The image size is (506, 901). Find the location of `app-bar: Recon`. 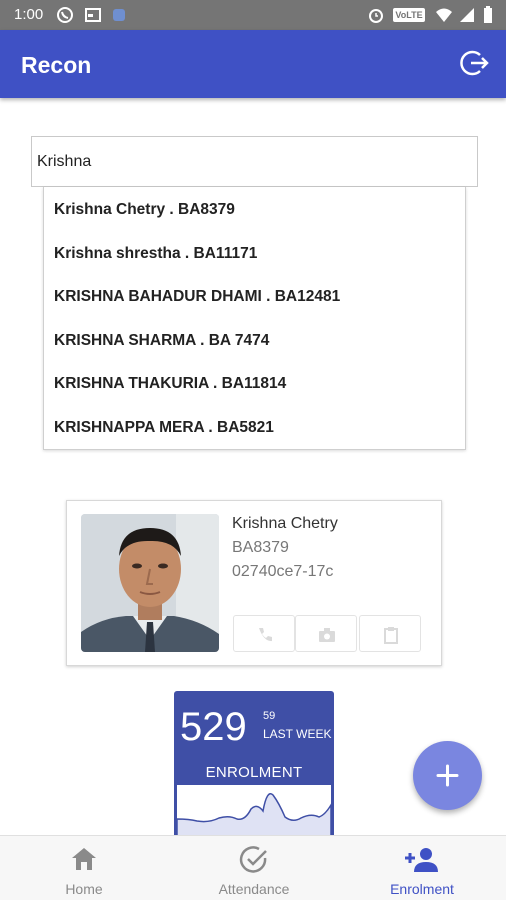

app-bar: Recon is located at coordinates (253, 64).